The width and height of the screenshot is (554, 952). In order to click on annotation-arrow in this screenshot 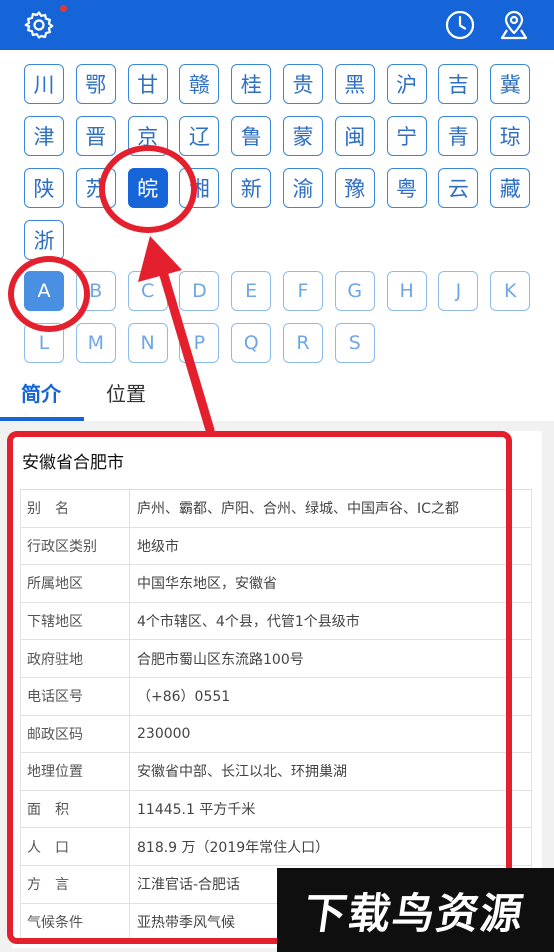, I will do `click(176, 335)`.